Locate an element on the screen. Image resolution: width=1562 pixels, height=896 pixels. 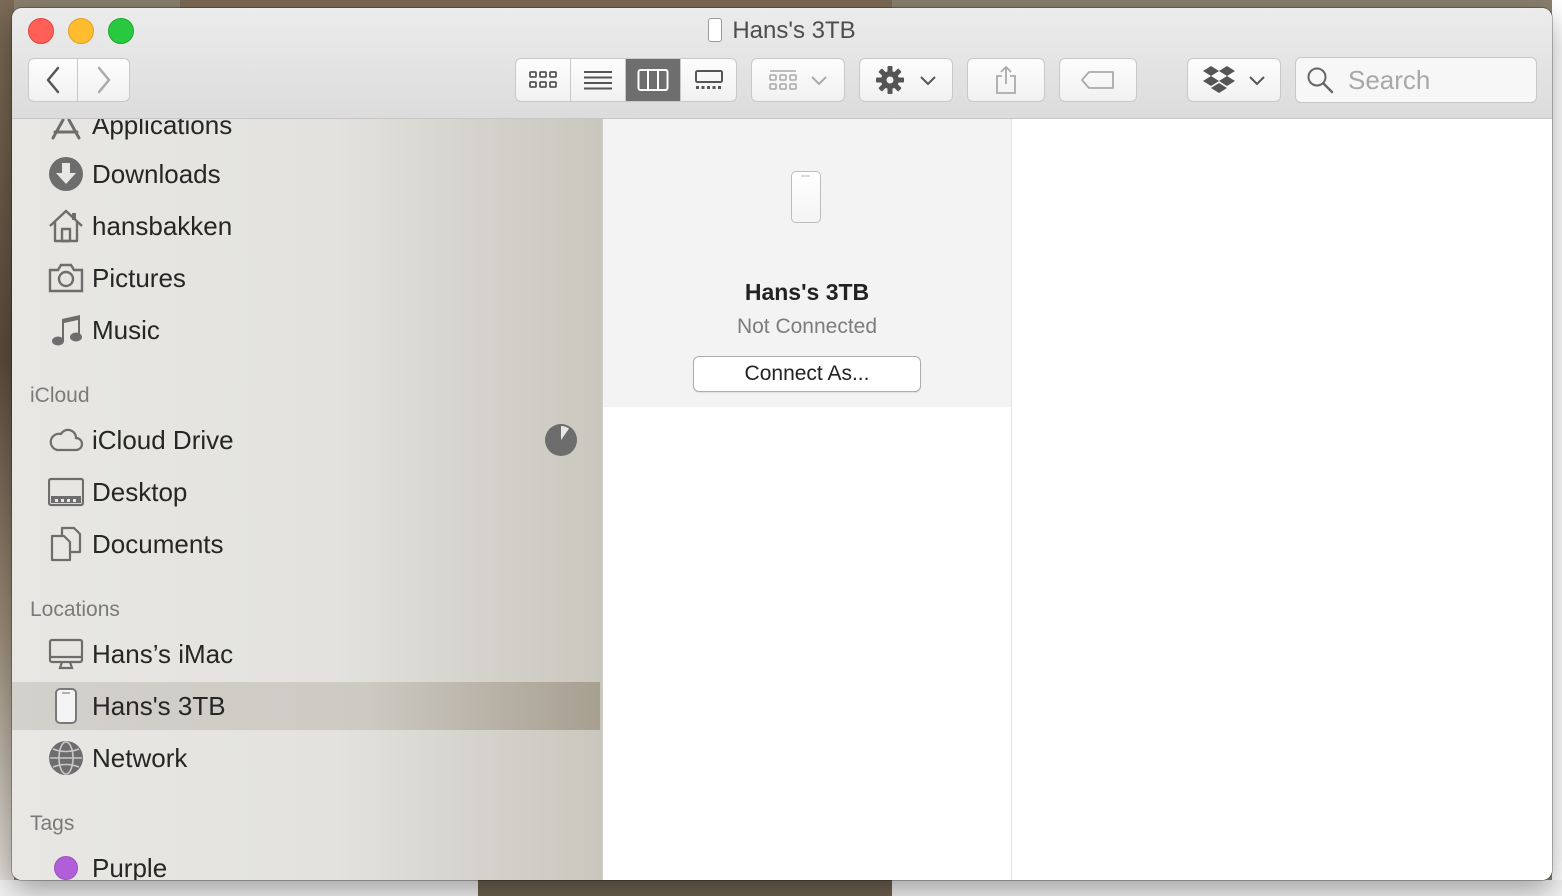
forward-button is located at coordinates (104, 80).